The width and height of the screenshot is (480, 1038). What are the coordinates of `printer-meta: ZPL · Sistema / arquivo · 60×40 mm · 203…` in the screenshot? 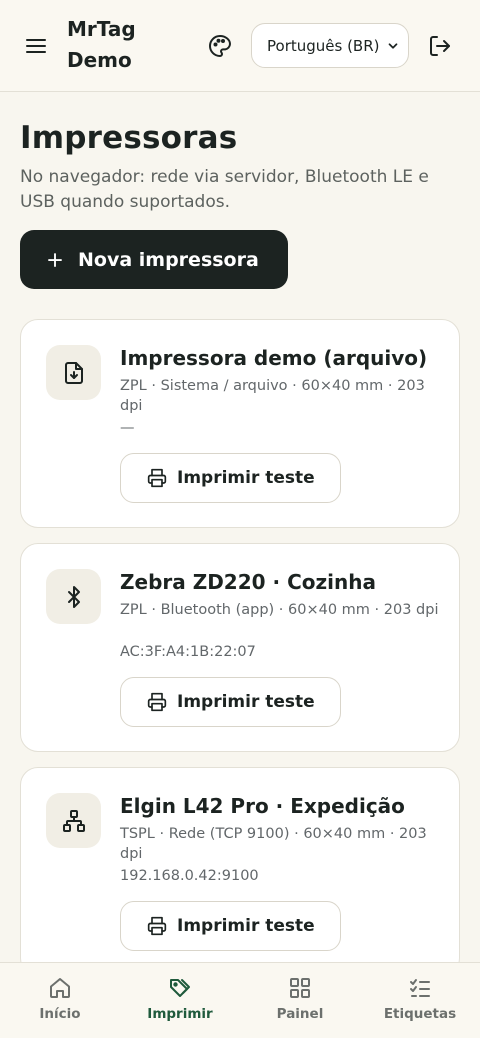 It's located at (272, 396).